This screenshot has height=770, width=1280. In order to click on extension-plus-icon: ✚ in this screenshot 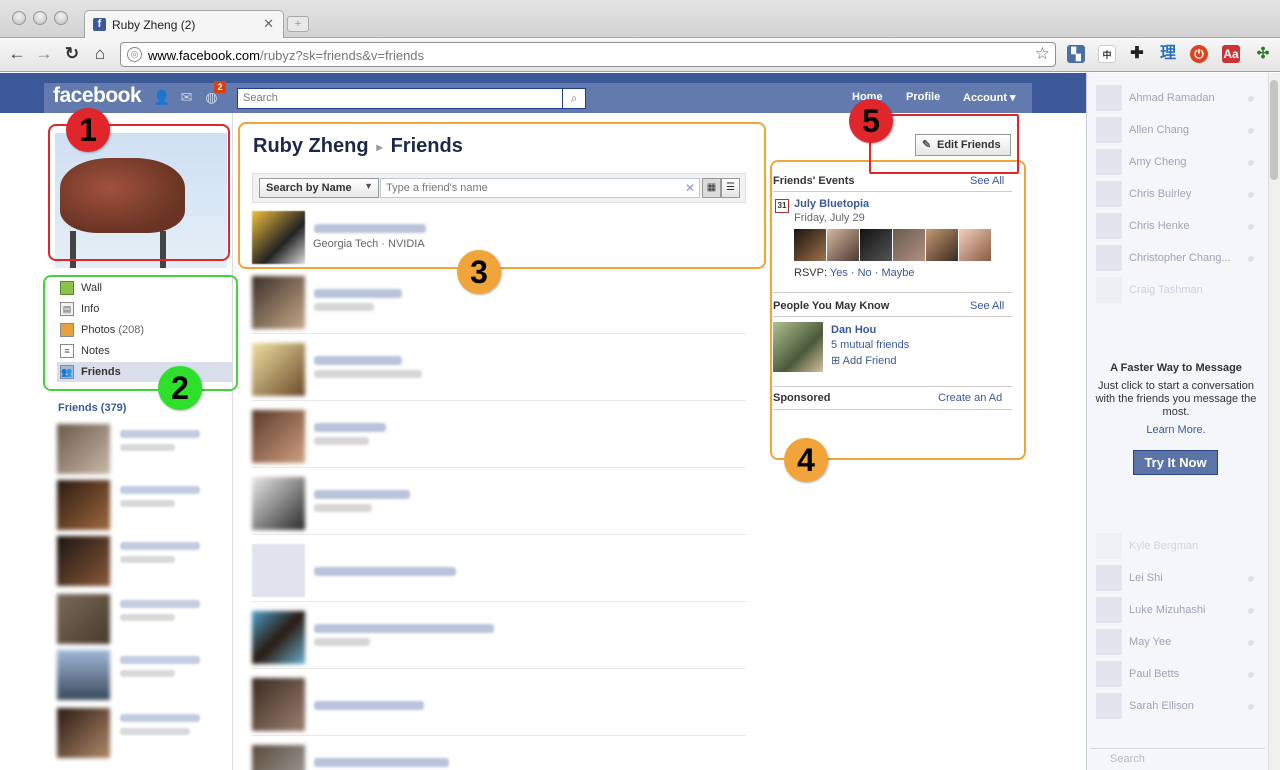, I will do `click(1137, 54)`.